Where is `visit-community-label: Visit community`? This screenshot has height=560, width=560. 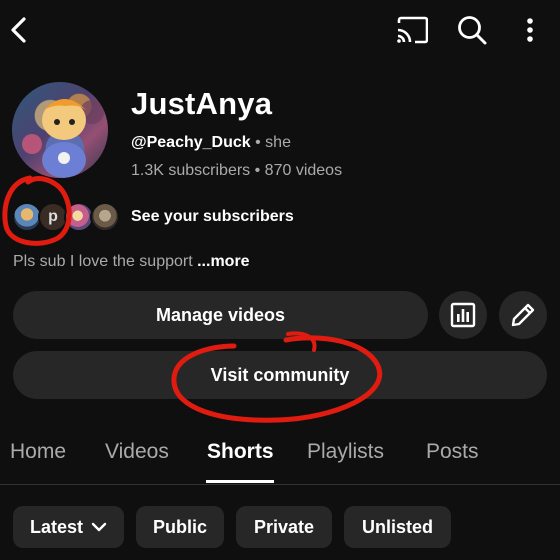 visit-community-label: Visit community is located at coordinates (280, 374).